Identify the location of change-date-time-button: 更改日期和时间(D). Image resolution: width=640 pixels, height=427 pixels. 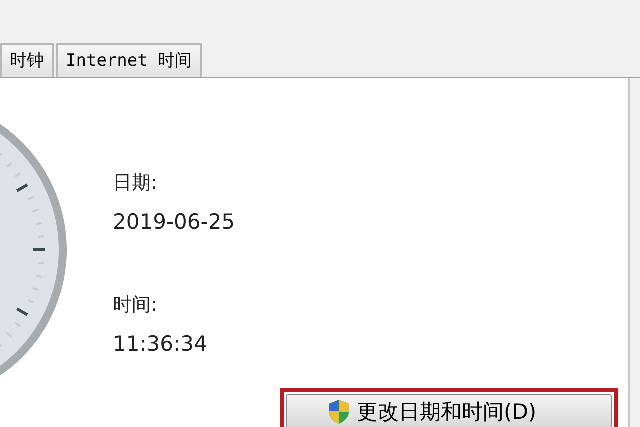
(449, 410).